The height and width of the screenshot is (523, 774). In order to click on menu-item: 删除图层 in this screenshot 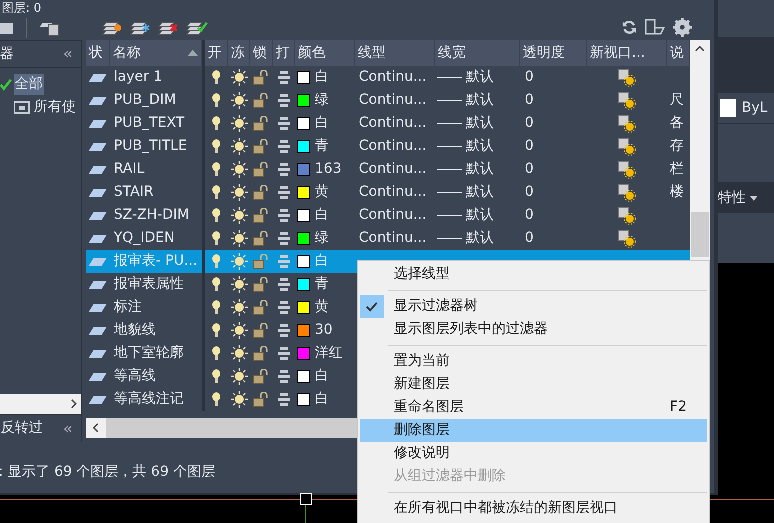, I will do `click(533, 430)`.